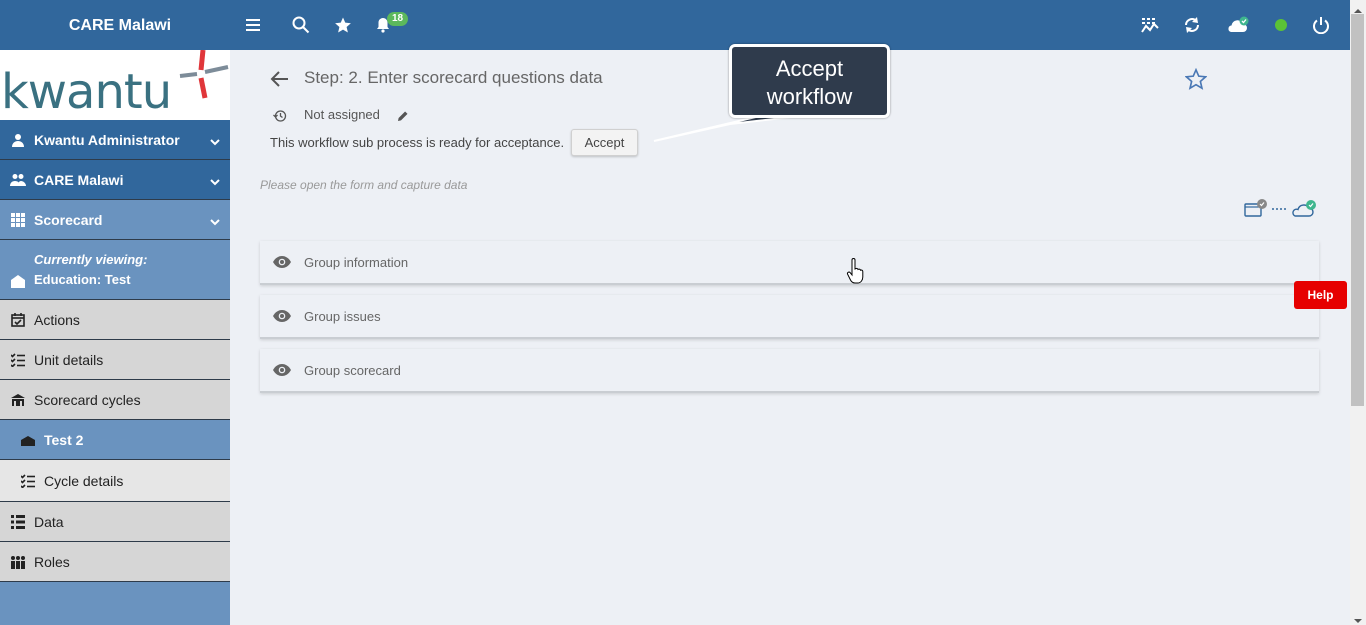 The width and height of the screenshot is (1366, 625). What do you see at coordinates (1281, 211) in the screenshot?
I see `sync-status` at bounding box center [1281, 211].